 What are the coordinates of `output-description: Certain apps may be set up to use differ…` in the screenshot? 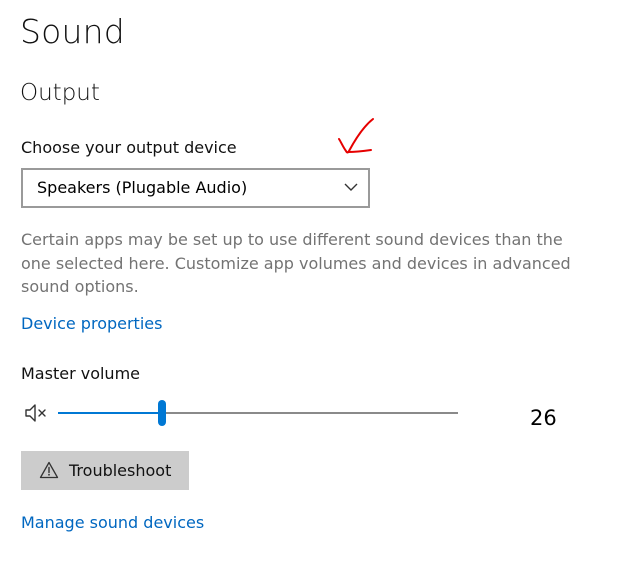 It's located at (296, 263).